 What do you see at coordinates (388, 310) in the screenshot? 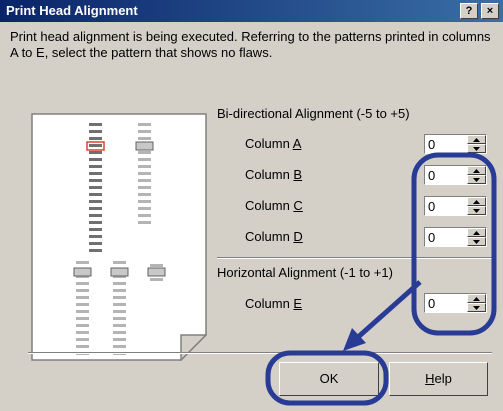
I see `arrow-line` at bounding box center [388, 310].